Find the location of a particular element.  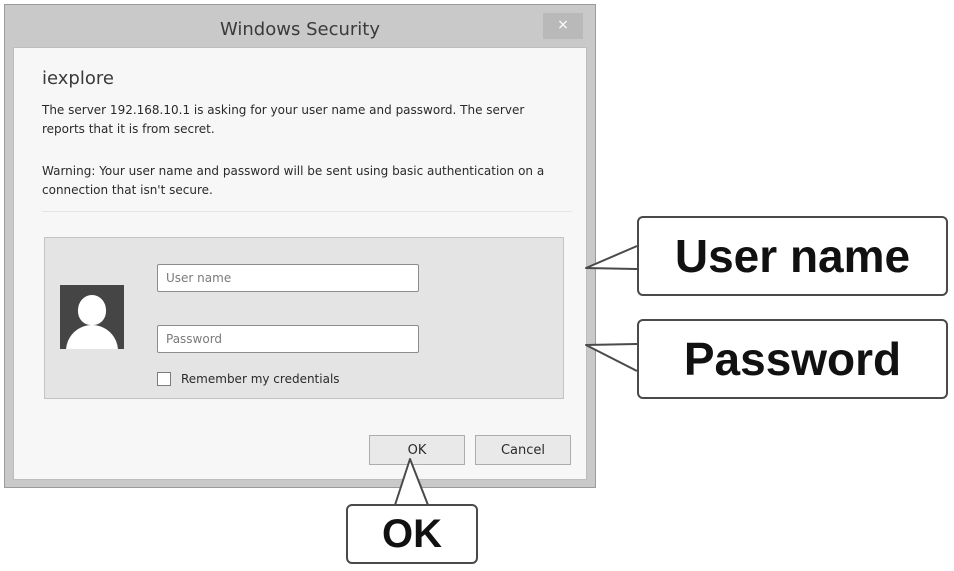

app-name: iexplore is located at coordinates (78, 78).